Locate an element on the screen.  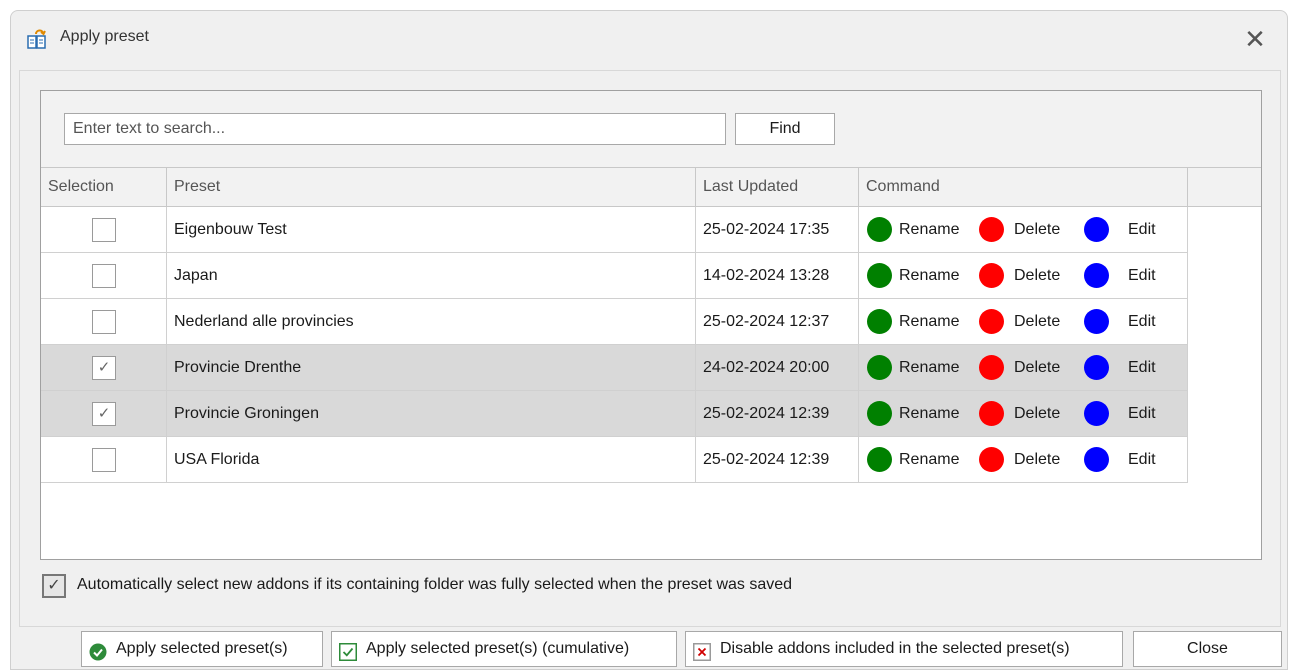
column-header-preset: Preset is located at coordinates (431, 187).